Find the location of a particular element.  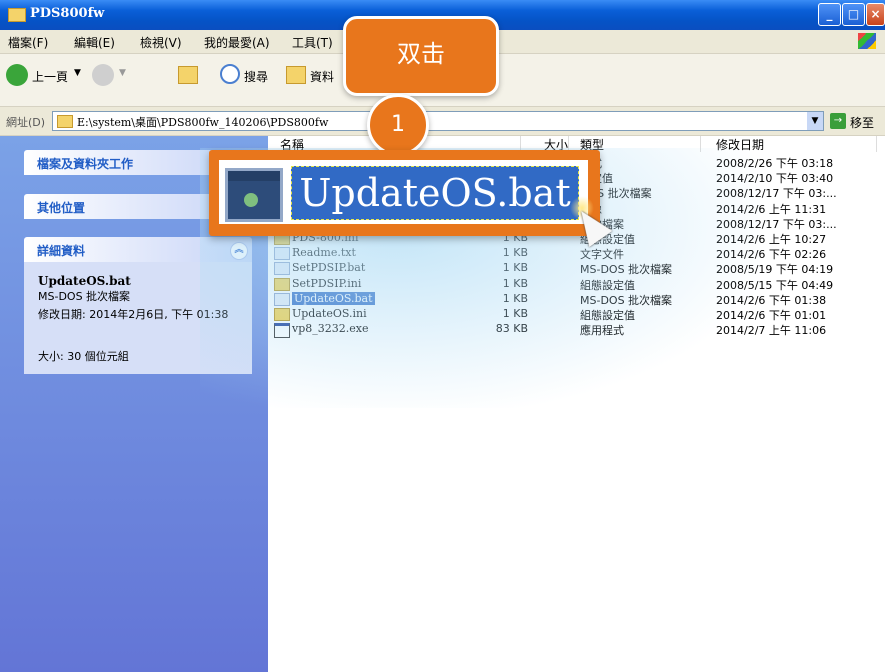

minimize-button: _ is located at coordinates (829, 14).